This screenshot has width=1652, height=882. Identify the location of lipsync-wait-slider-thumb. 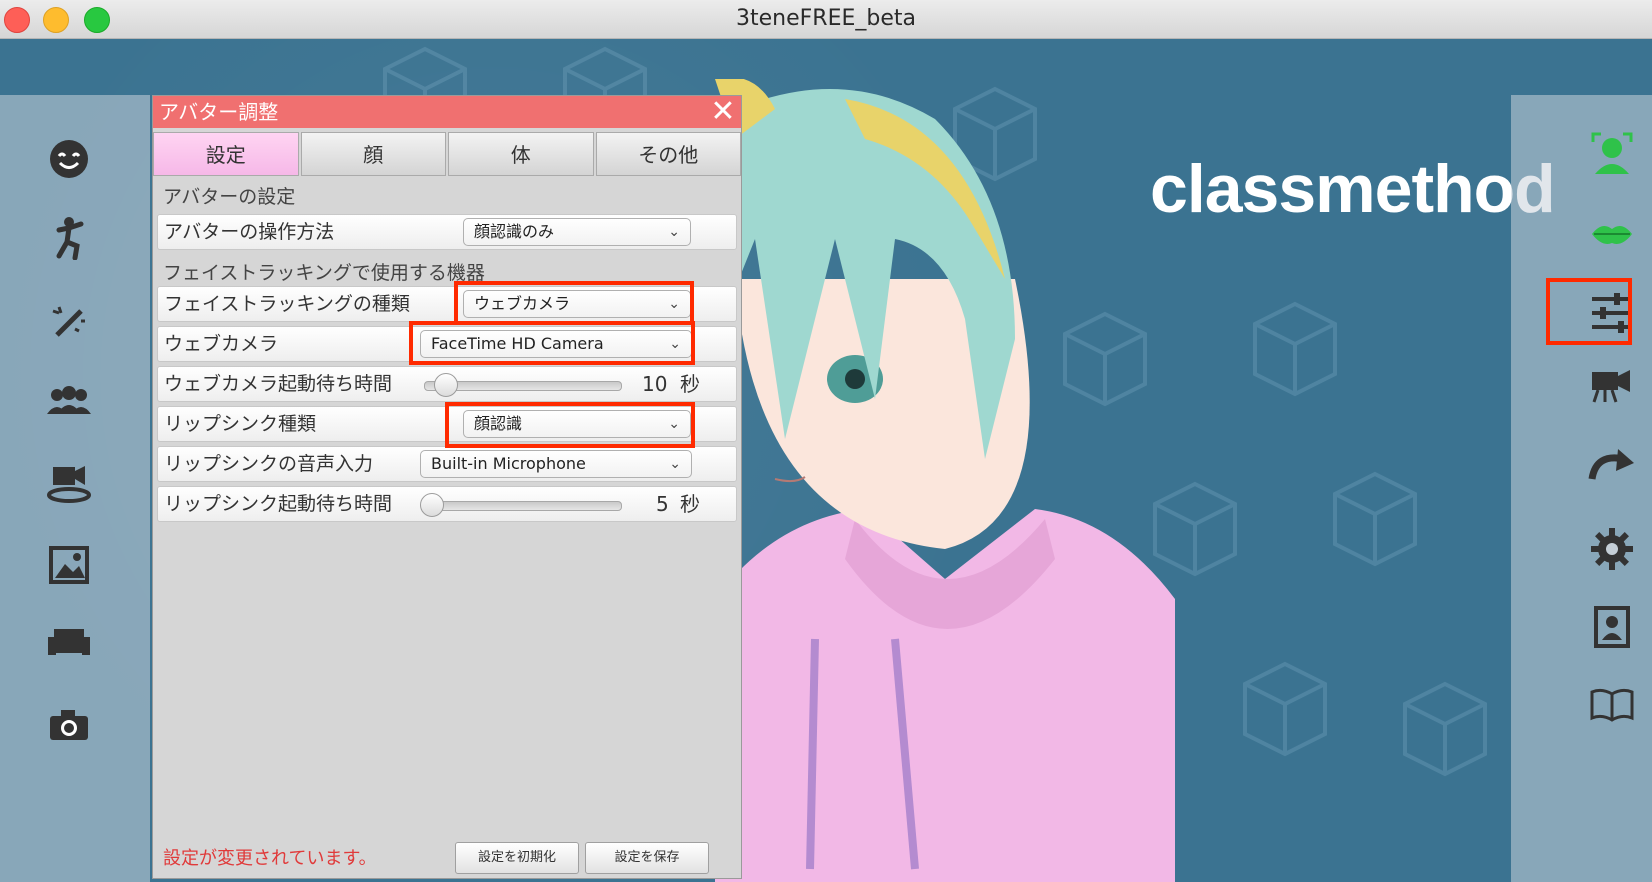
(432, 505).